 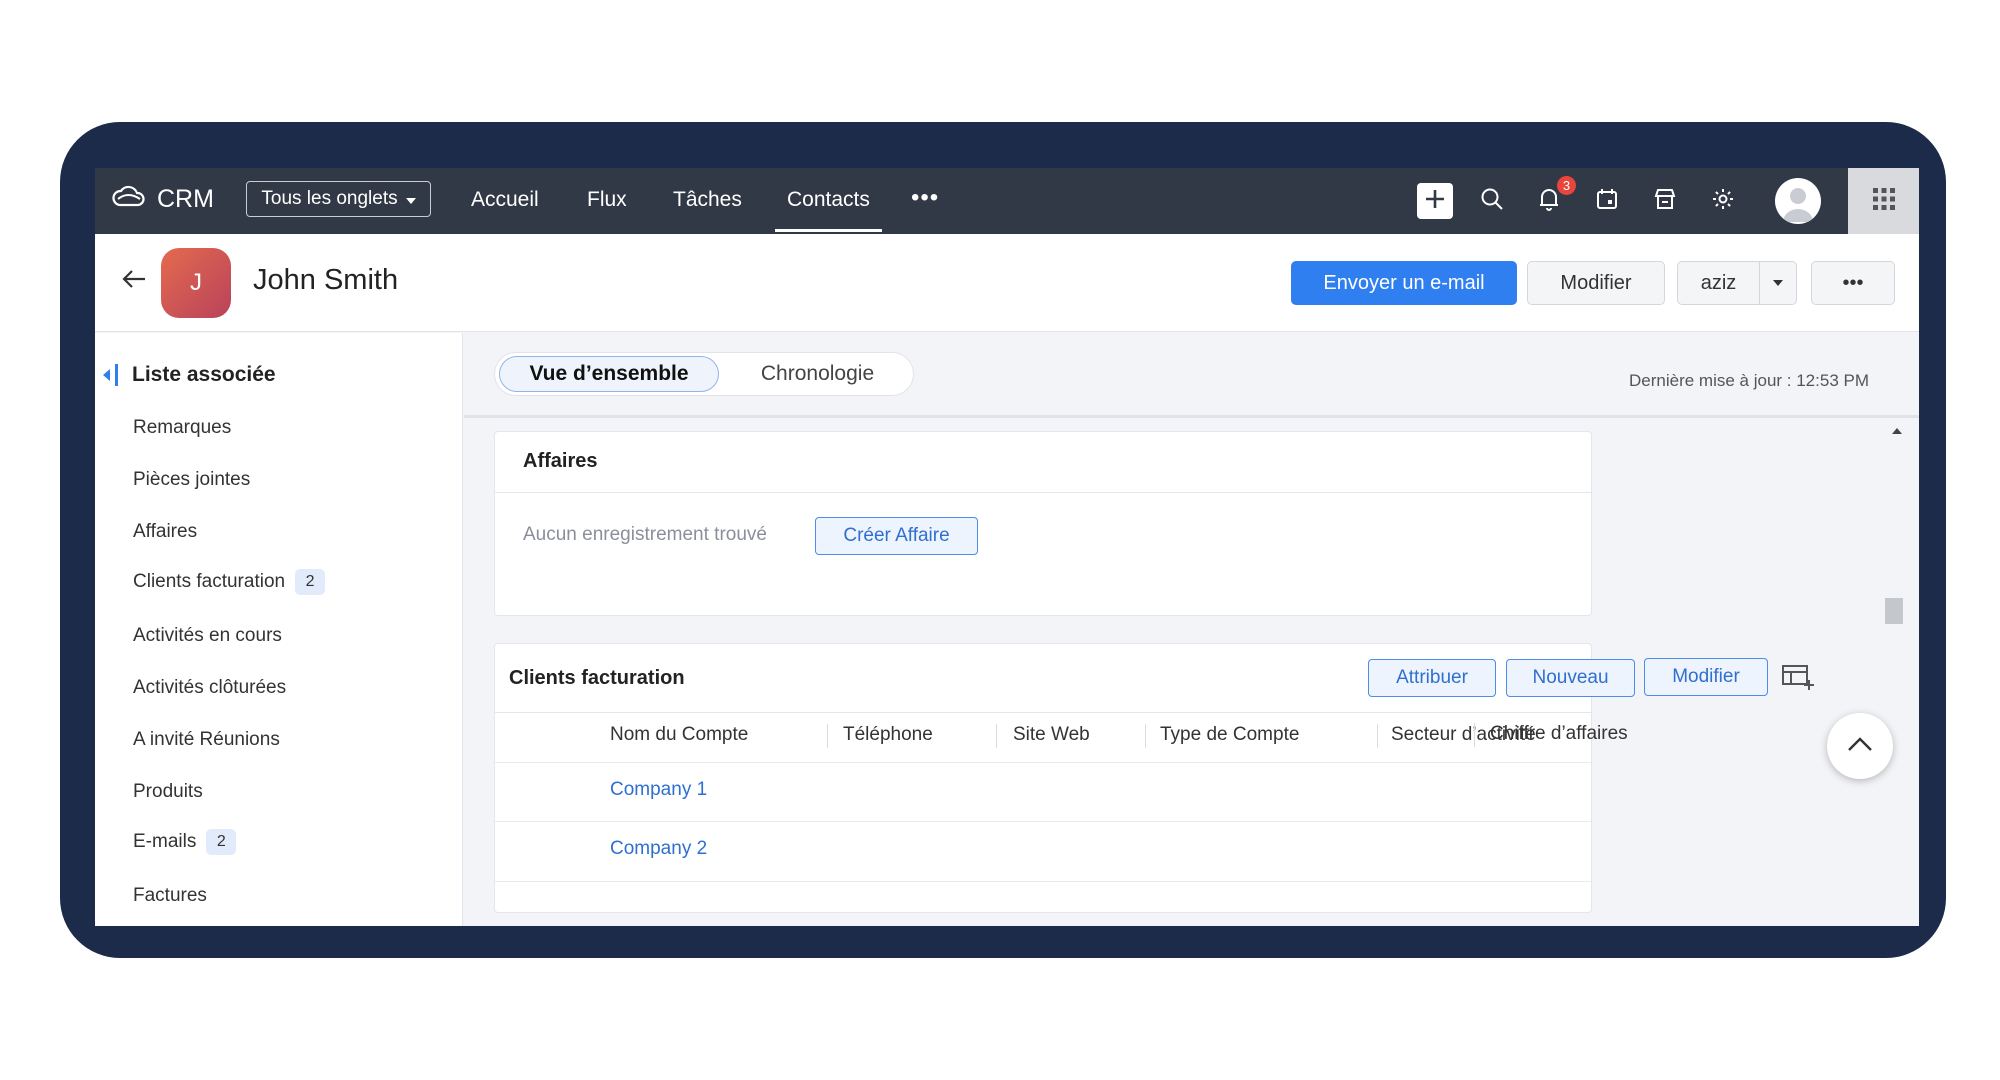 I want to click on scrollbar-thumb, so click(x=1894, y=611).